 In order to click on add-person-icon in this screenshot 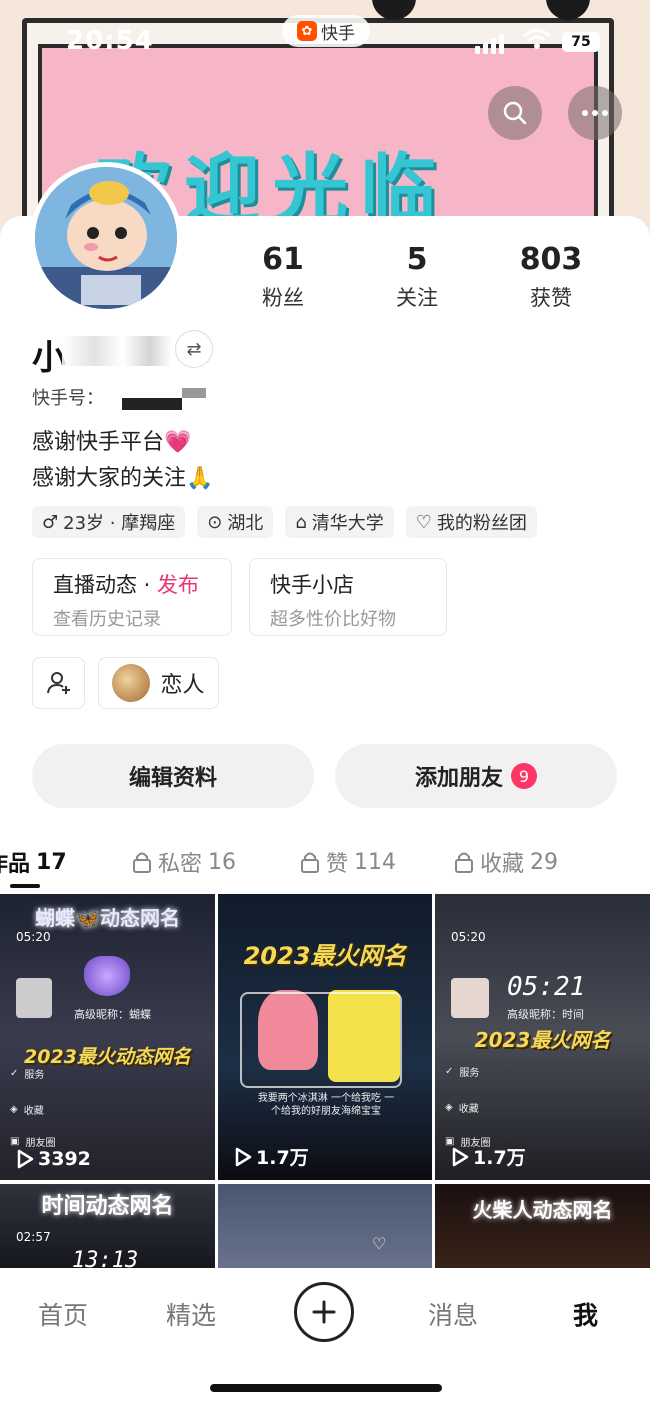, I will do `click(58, 683)`.